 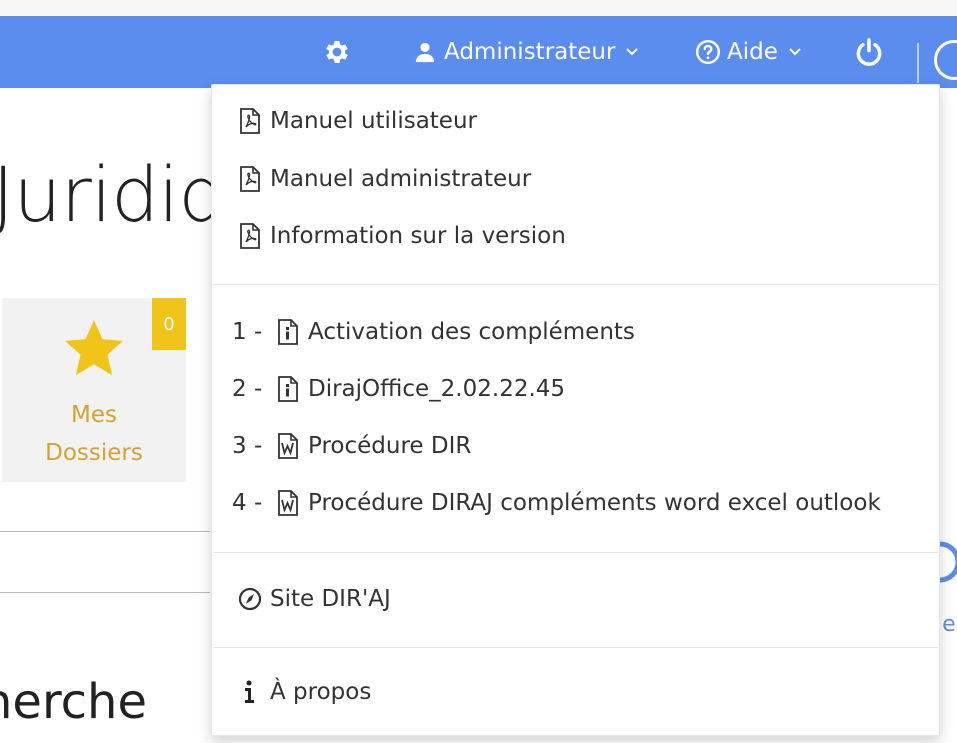 What do you see at coordinates (390, 446) in the screenshot?
I see `menu-item-label: Procédure DIR` at bounding box center [390, 446].